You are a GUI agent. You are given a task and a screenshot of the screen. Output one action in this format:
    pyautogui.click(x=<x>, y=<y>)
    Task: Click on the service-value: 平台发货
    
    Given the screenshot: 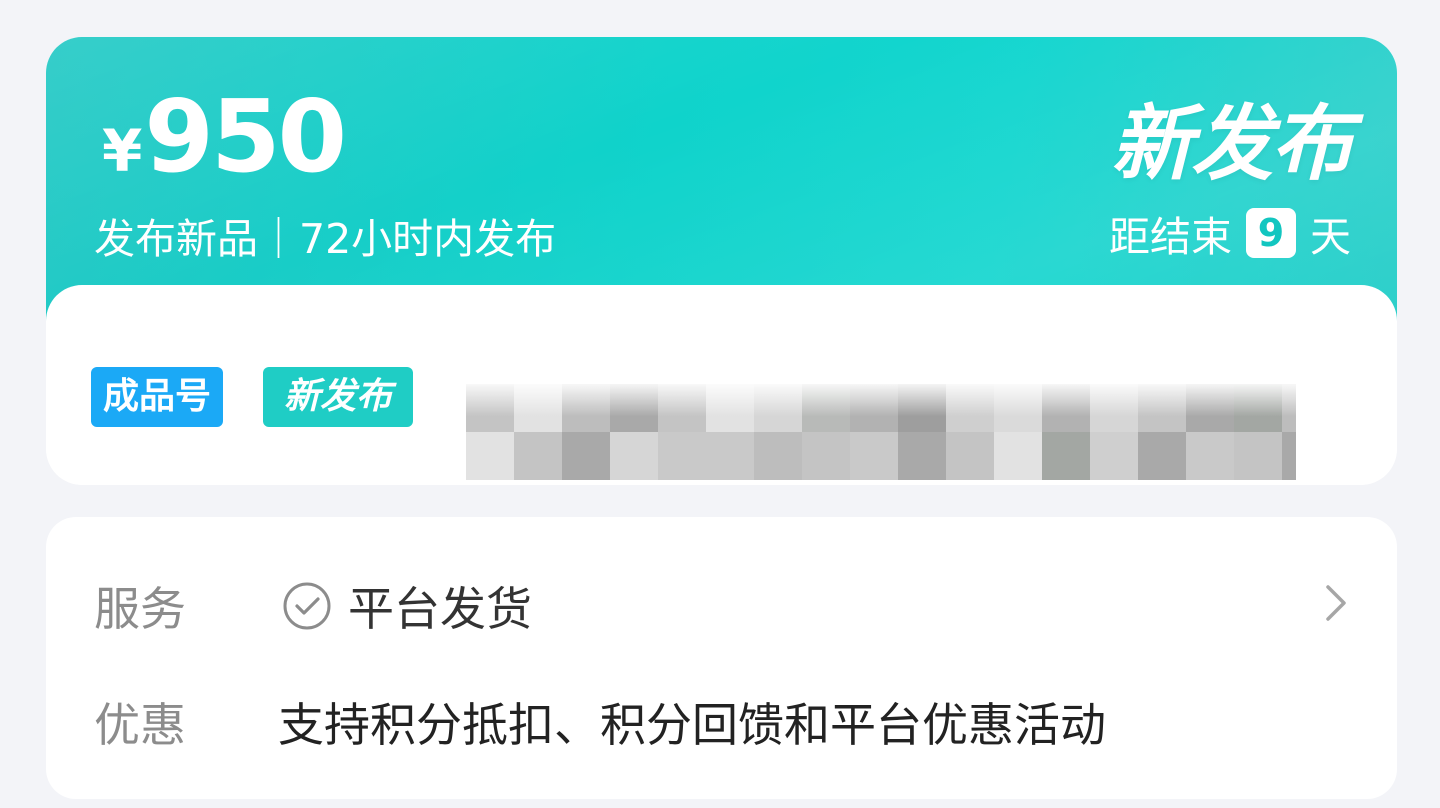 What is the action you would take?
    pyautogui.click(x=407, y=606)
    